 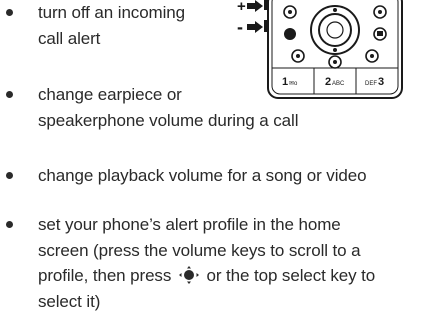 I want to click on volume-up-label: +, so click(x=241, y=7).